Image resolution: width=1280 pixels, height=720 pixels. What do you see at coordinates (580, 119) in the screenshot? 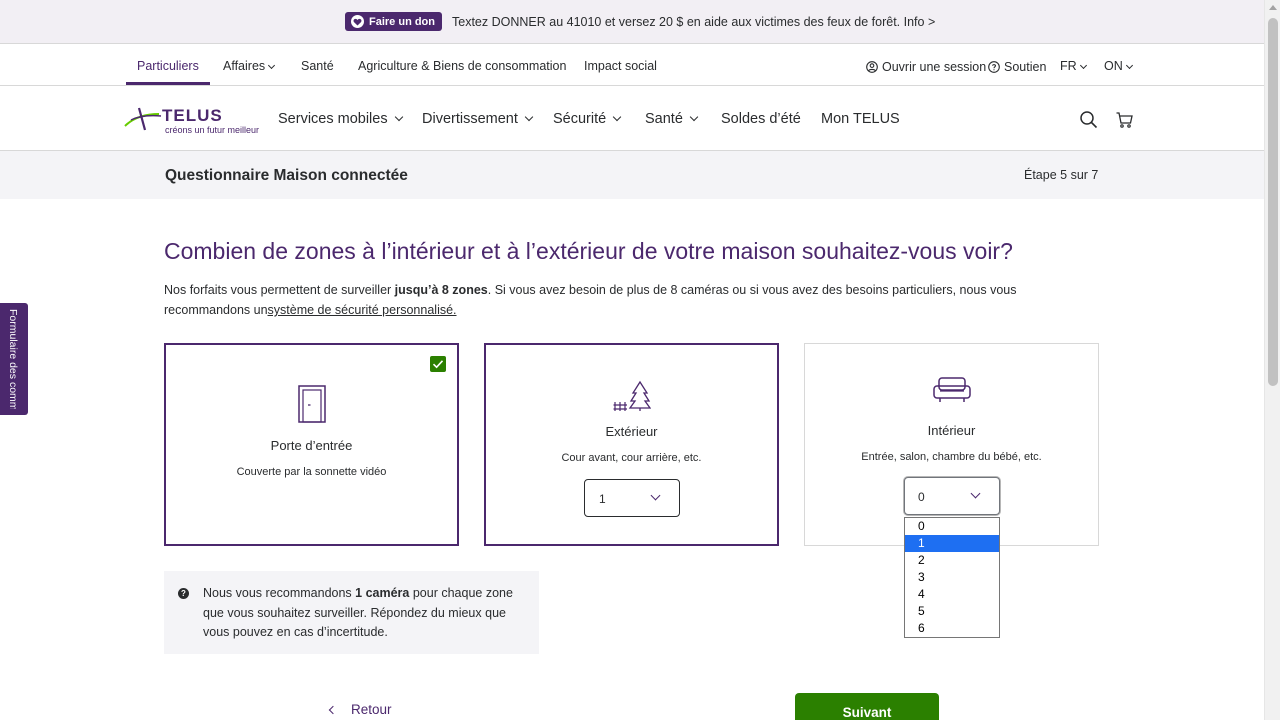
I see `nav-securite-label: Sécurité` at bounding box center [580, 119].